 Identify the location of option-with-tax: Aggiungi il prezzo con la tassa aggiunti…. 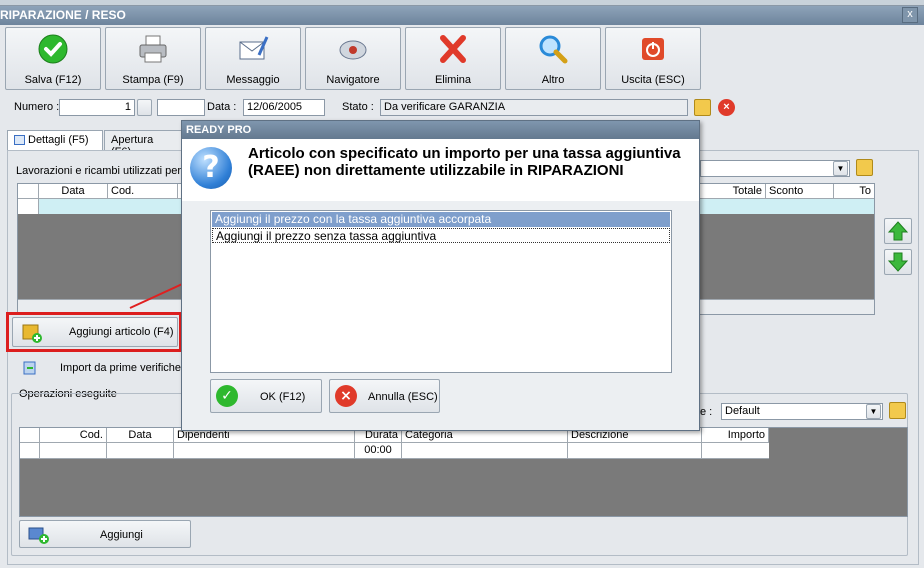
(441, 219).